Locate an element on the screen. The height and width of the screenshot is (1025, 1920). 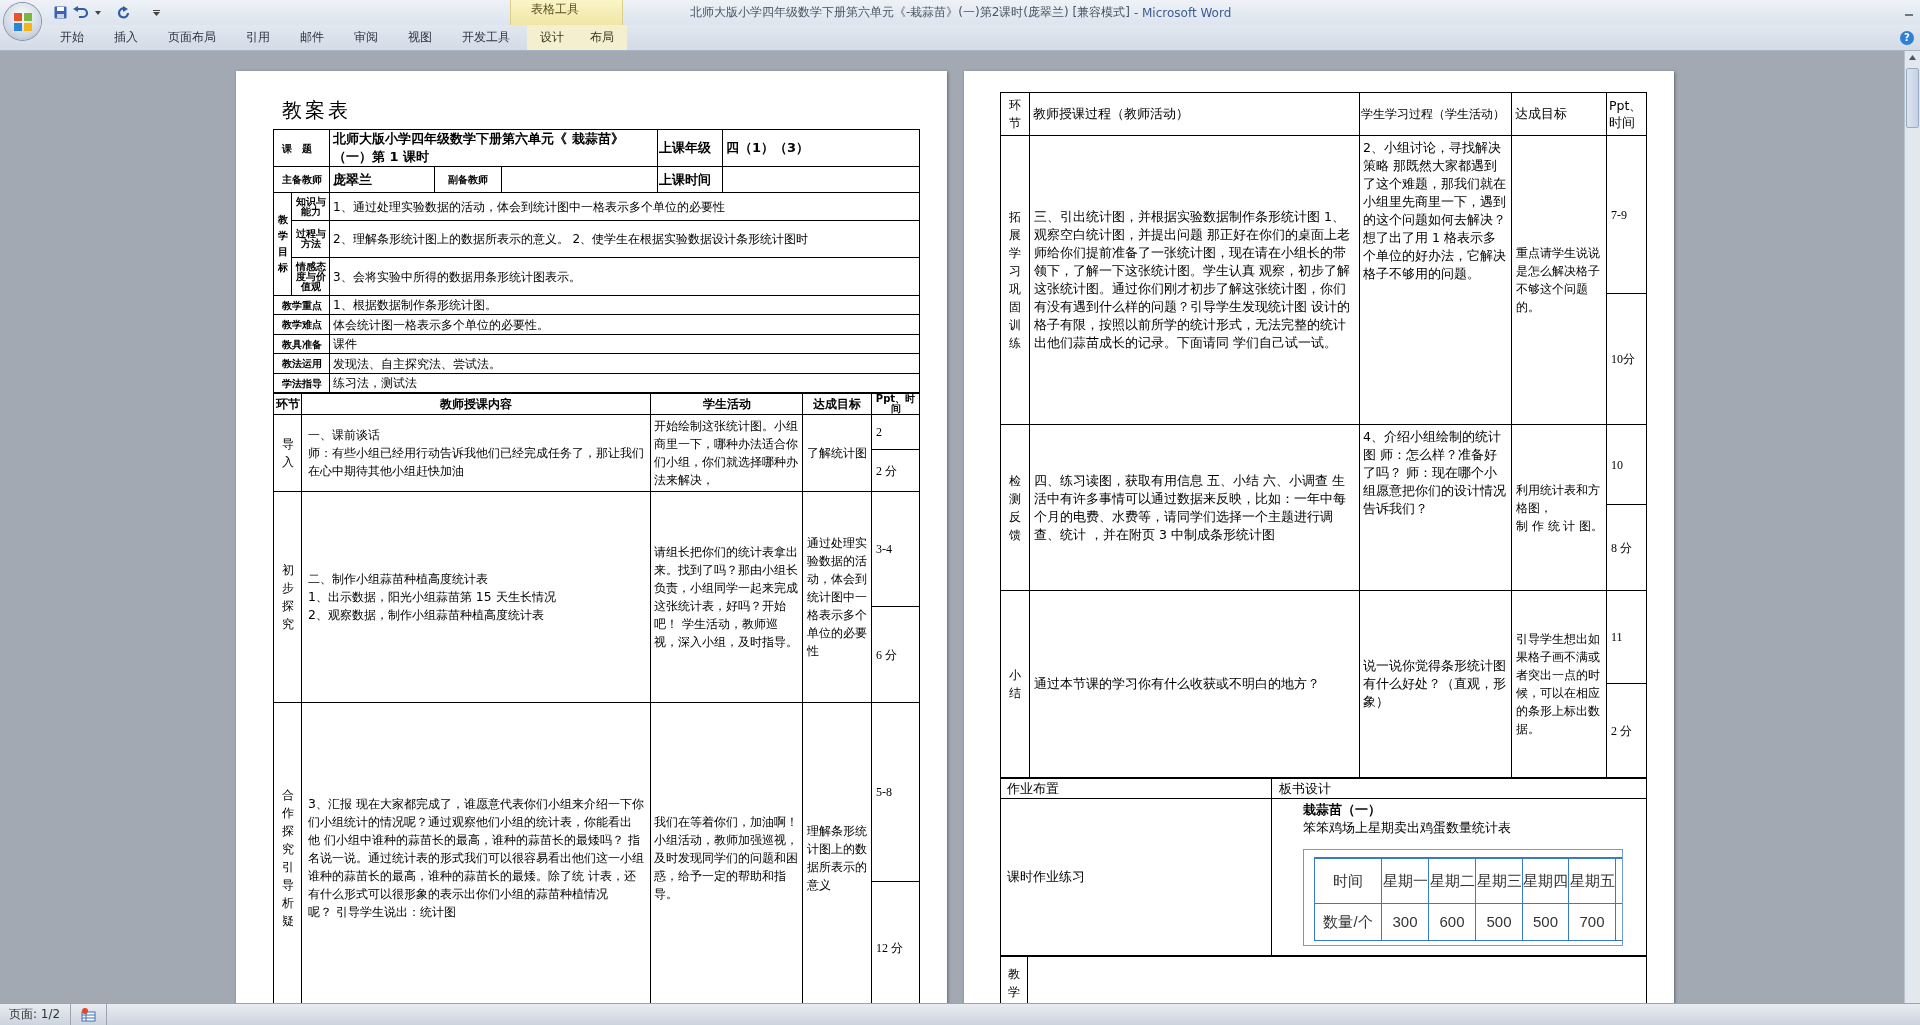
ribbon-tab: 开发工具 is located at coordinates (486, 37).